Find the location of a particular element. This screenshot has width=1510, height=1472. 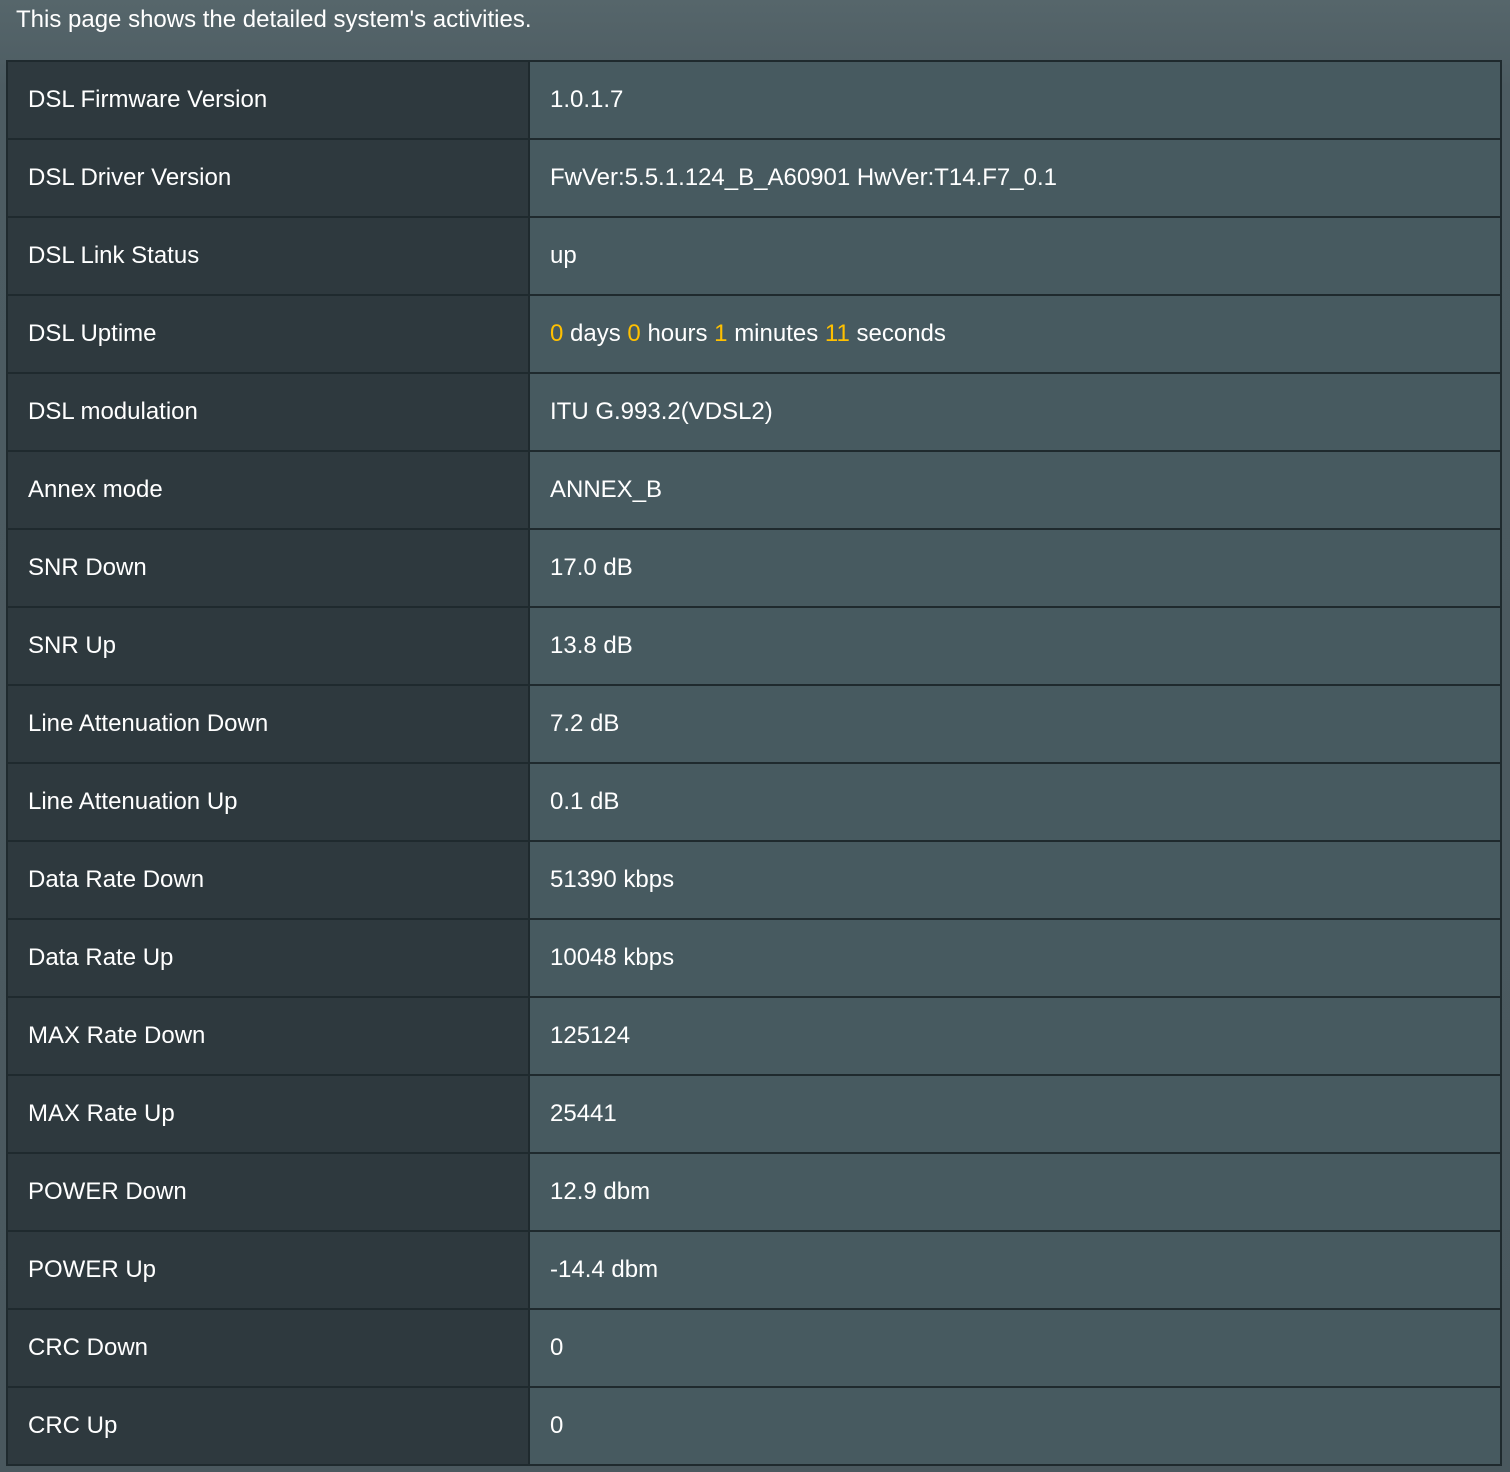

uptime-hours: 0 is located at coordinates (634, 333).